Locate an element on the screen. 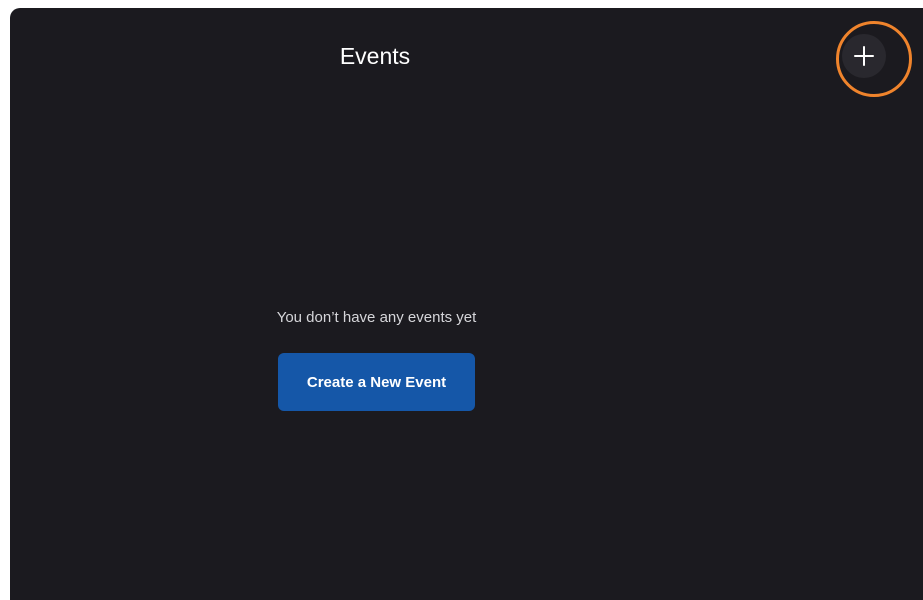  page-title: Events is located at coordinates (375, 56).